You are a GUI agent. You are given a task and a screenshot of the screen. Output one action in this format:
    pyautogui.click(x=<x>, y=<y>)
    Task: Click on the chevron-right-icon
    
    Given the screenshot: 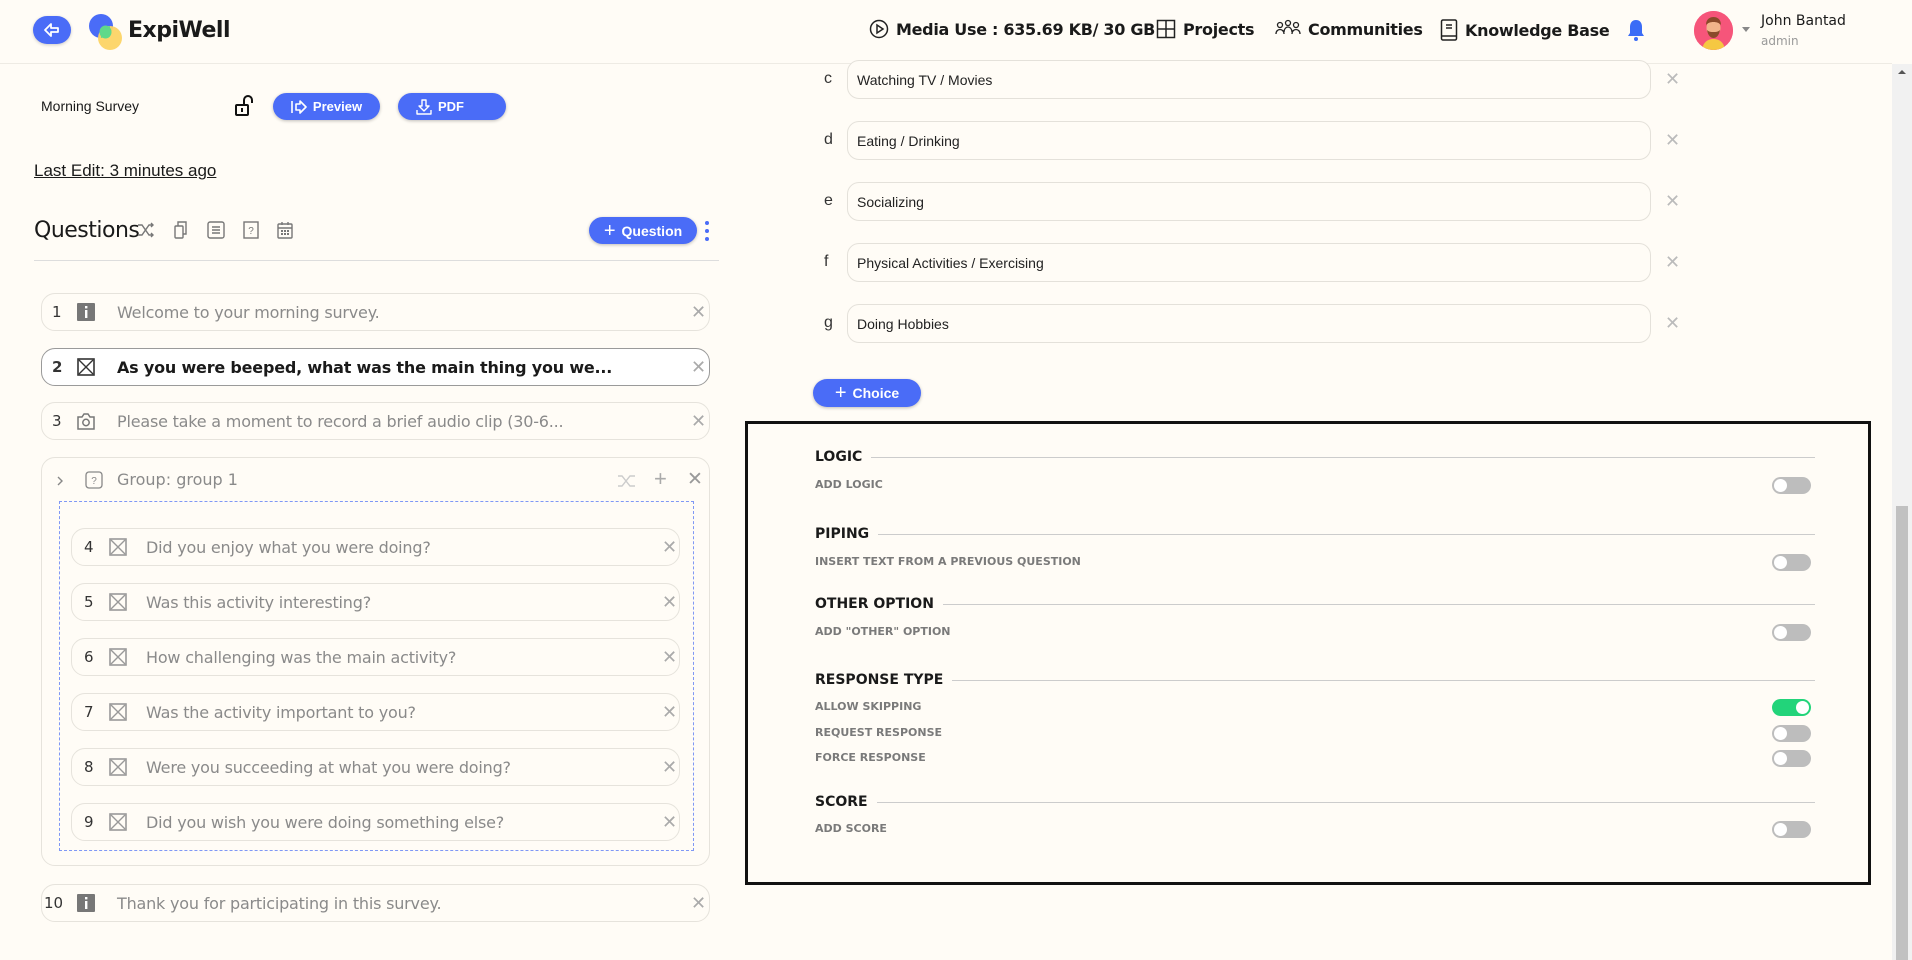 What is the action you would take?
    pyautogui.click(x=60, y=481)
    